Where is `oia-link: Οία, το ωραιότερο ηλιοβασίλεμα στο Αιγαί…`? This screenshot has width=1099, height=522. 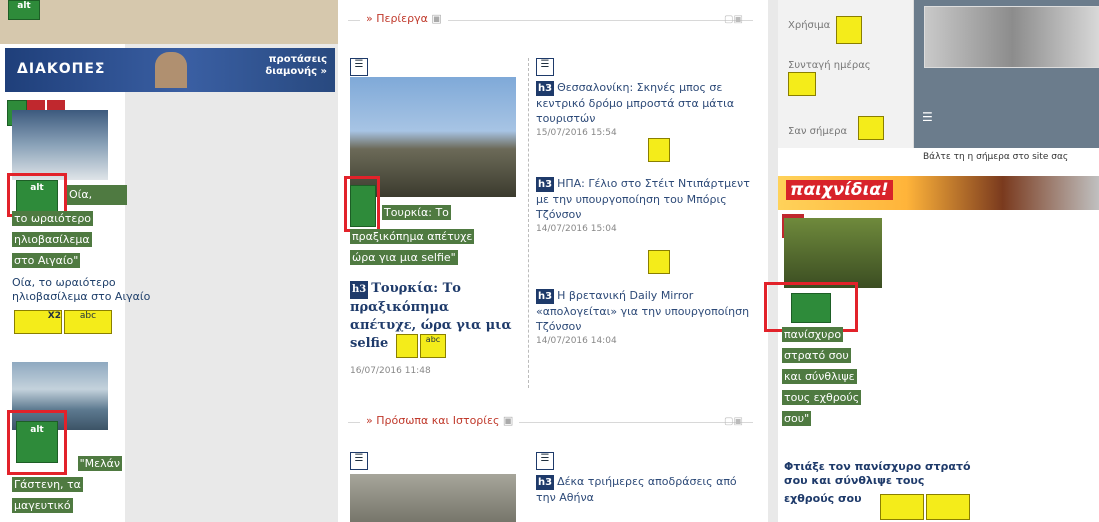 oia-link: Οία, το ωραιότερο ηλιοβασίλεμα στο Αιγαί… is located at coordinates (107, 290).